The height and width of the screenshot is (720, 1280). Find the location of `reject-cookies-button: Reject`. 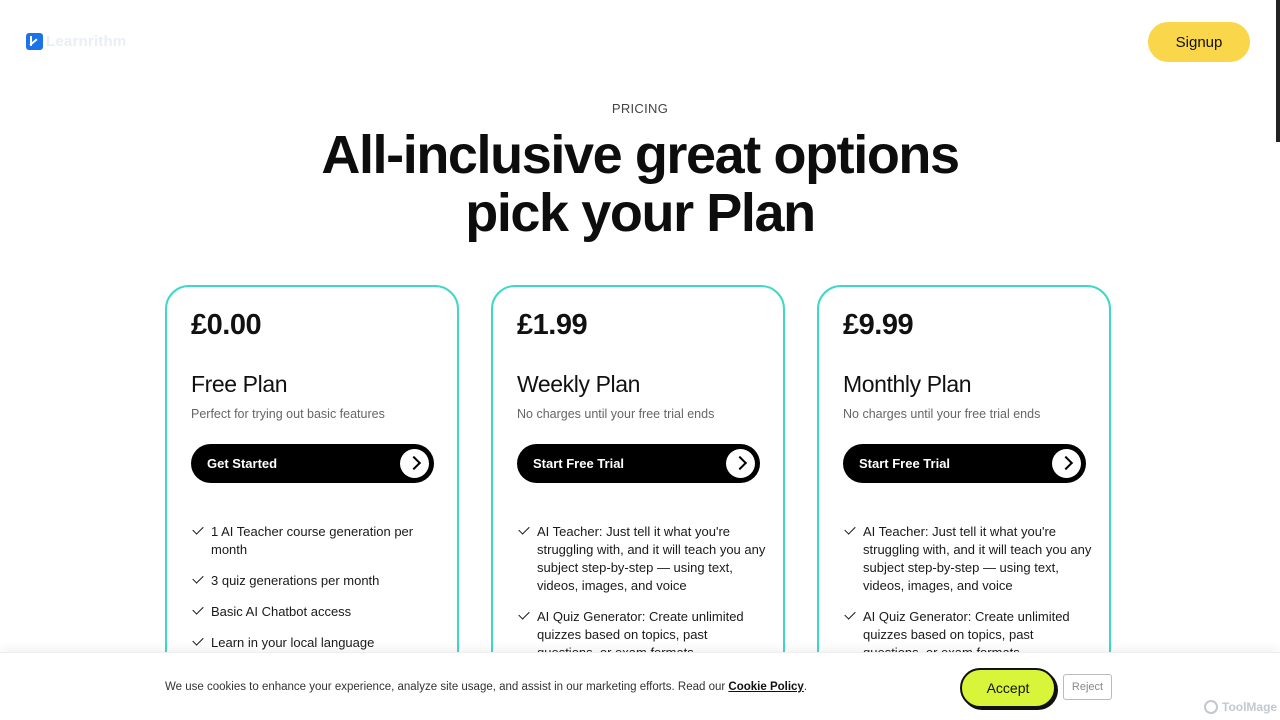

reject-cookies-button: Reject is located at coordinates (1087, 687).